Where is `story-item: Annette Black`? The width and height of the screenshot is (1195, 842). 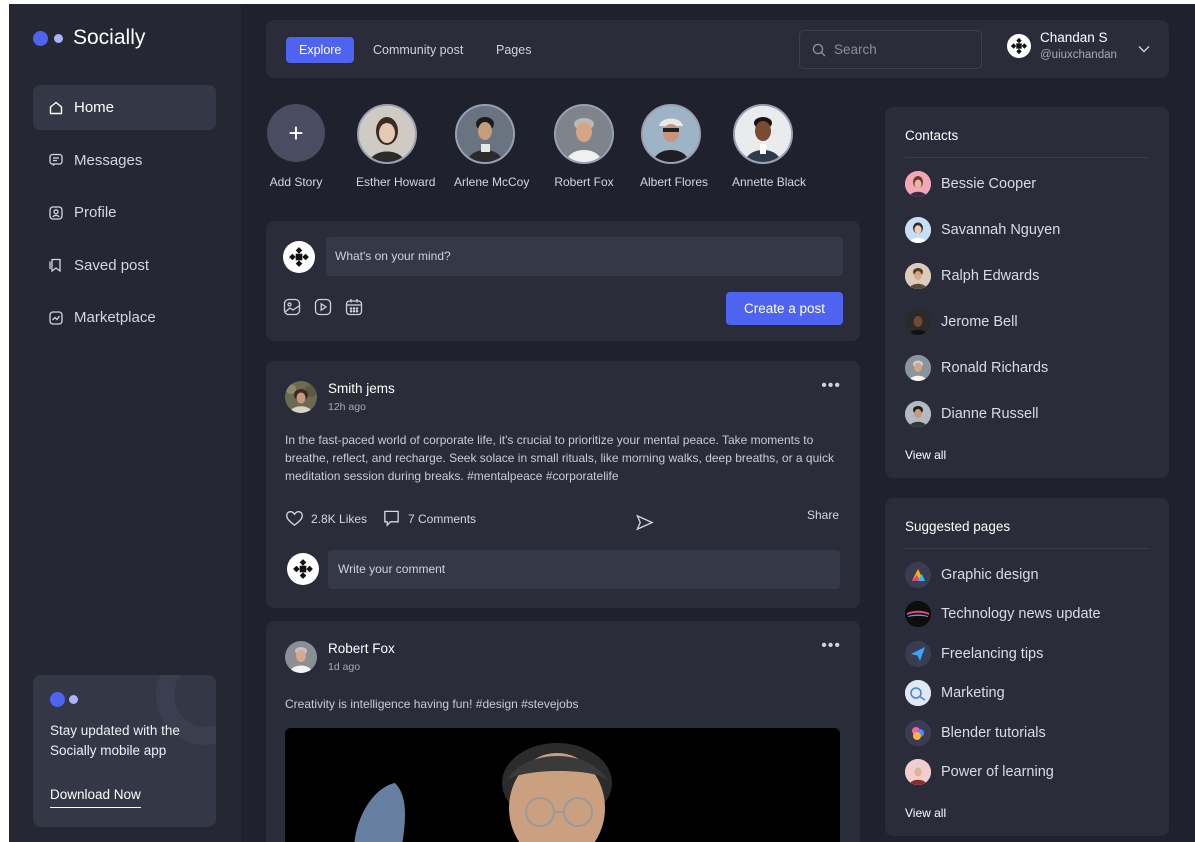
story-item: Annette Black is located at coordinates (769, 146).